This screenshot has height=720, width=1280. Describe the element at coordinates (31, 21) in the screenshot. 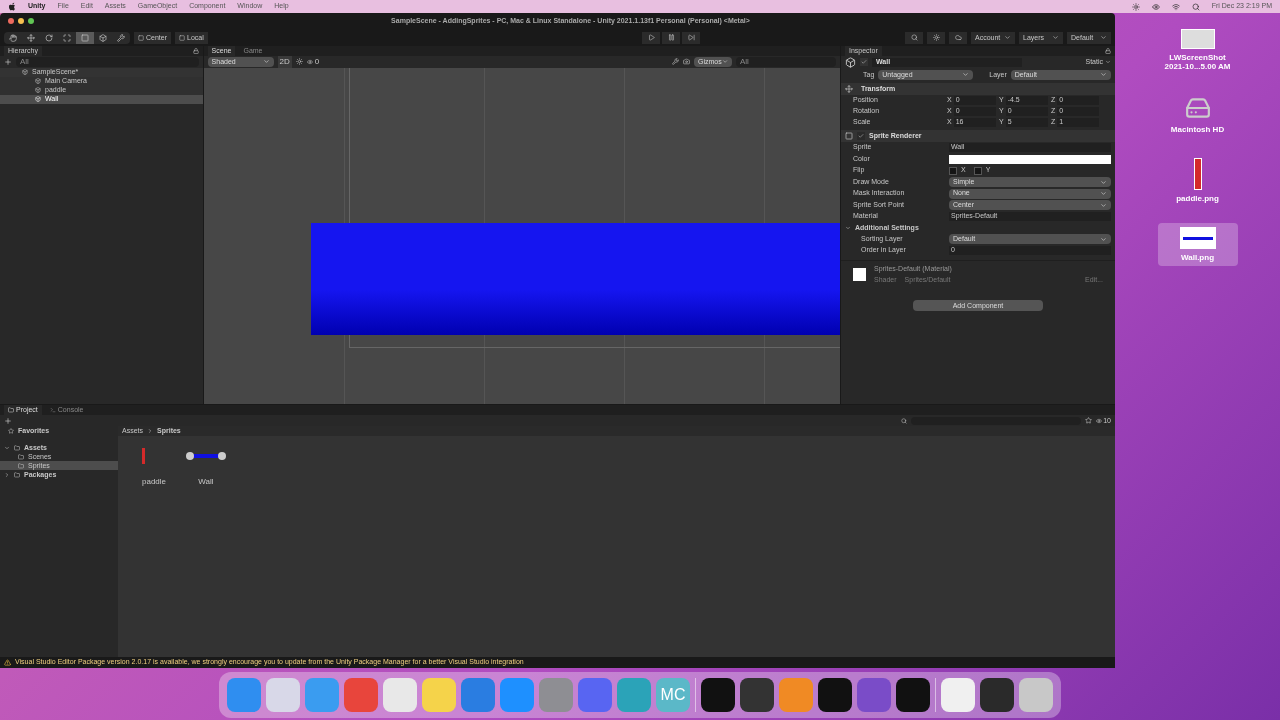

I see `zoom-button` at that location.